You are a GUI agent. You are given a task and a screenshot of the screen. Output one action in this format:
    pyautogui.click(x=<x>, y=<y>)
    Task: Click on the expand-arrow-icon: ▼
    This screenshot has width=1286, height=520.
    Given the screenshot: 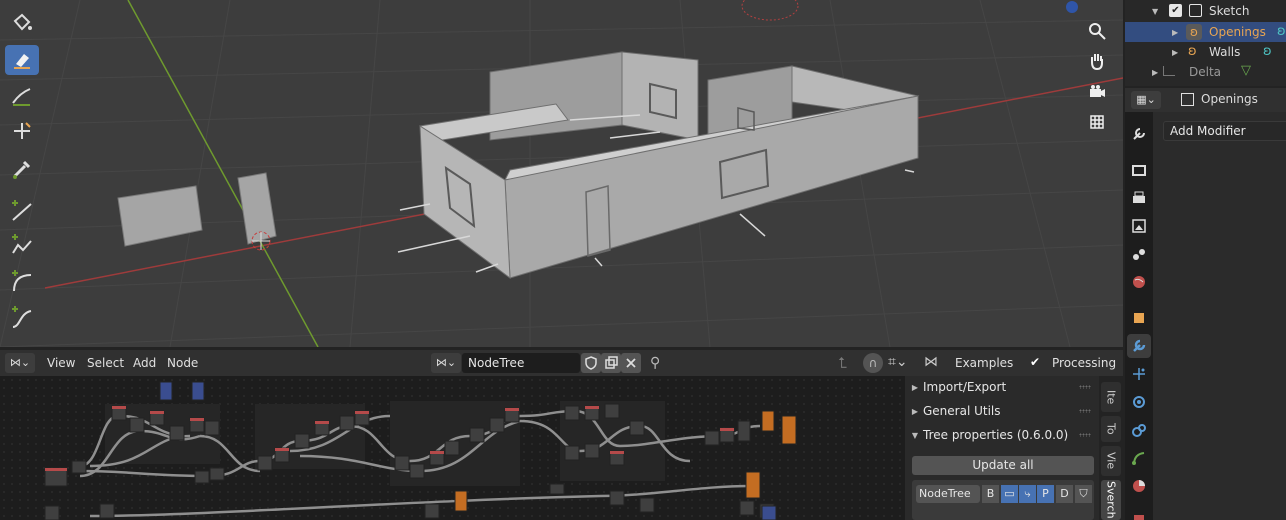 What is the action you would take?
    pyautogui.click(x=1155, y=11)
    